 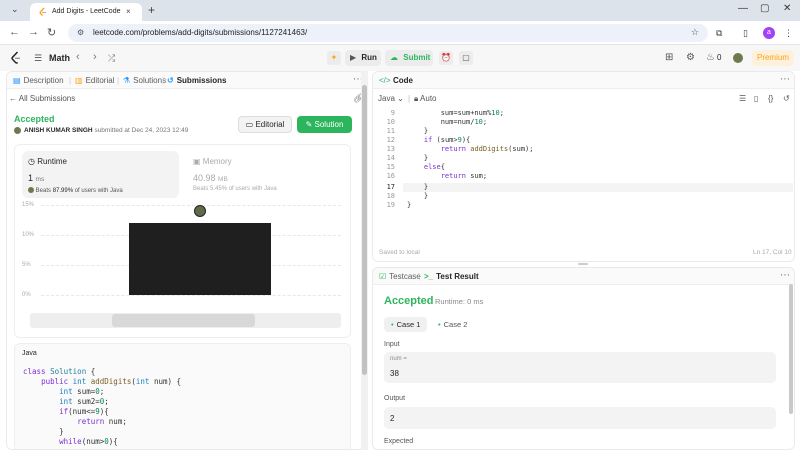 What do you see at coordinates (446, 58) in the screenshot?
I see `timer-icon: ⏰` at bounding box center [446, 58].